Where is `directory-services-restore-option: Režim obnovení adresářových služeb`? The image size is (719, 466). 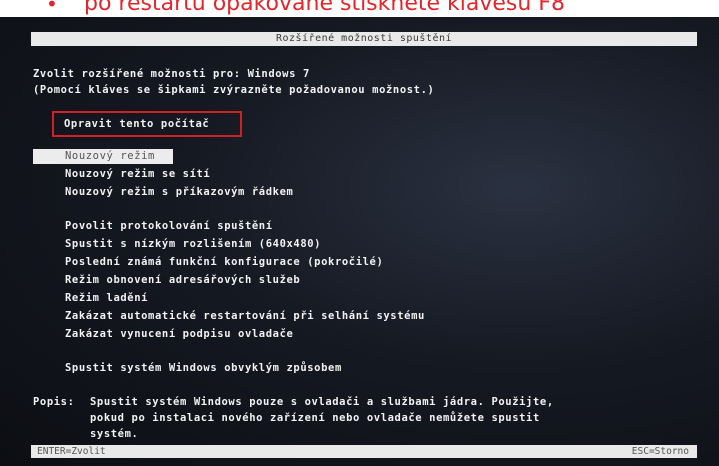
directory-services-restore-option: Režim obnovení adresářových služeb is located at coordinates (182, 280).